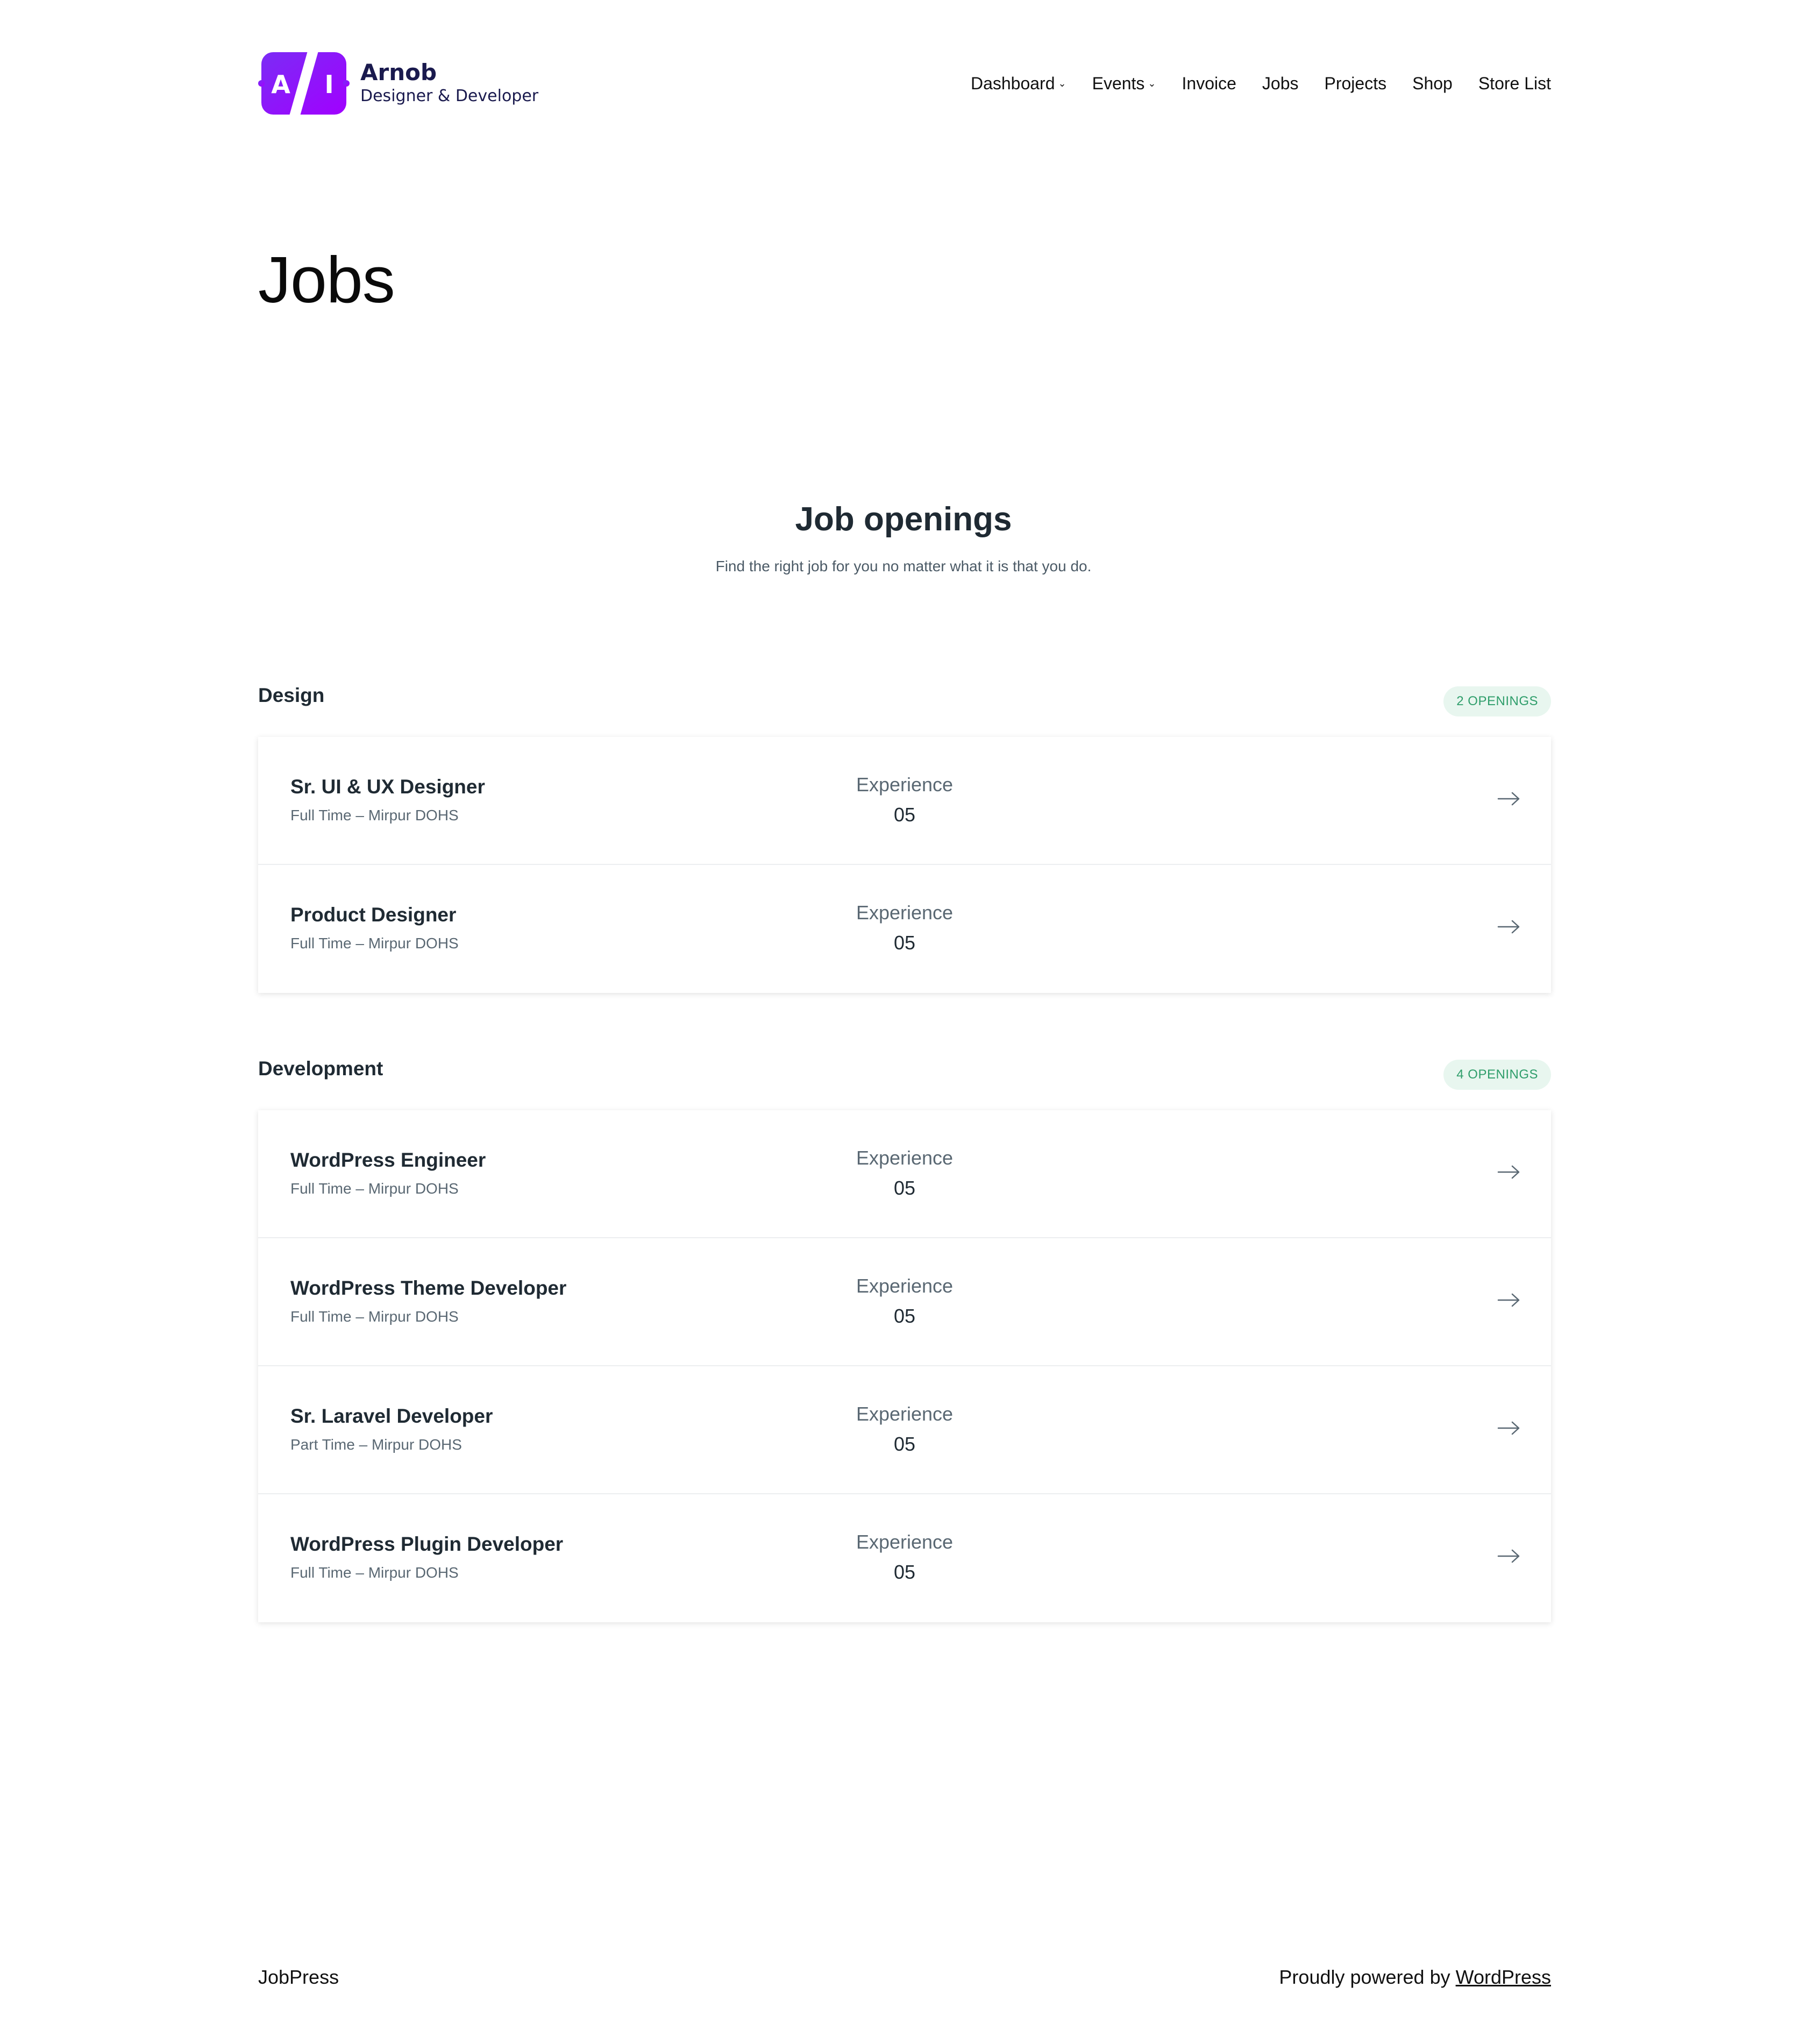 This screenshot has width=1807, height=2044. I want to click on page-title: Jobs, so click(326, 279).